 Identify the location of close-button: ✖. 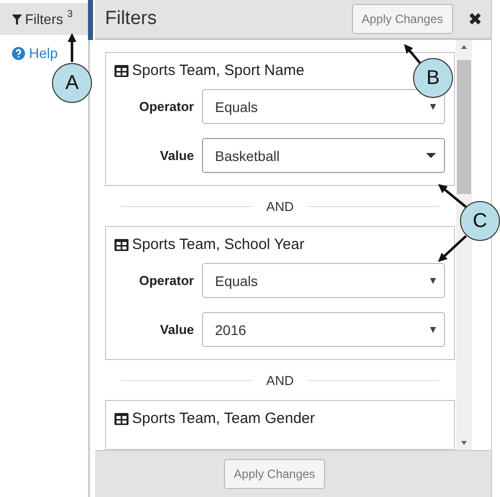
(475, 19).